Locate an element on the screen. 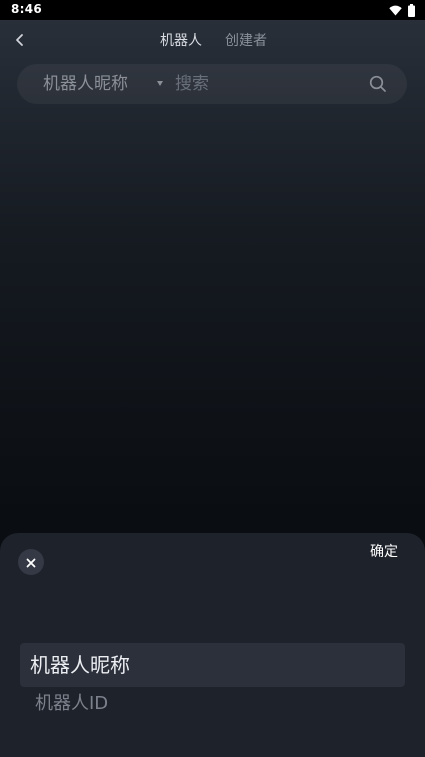 This screenshot has height=757, width=425. tab-robot: 机器人 is located at coordinates (181, 41).